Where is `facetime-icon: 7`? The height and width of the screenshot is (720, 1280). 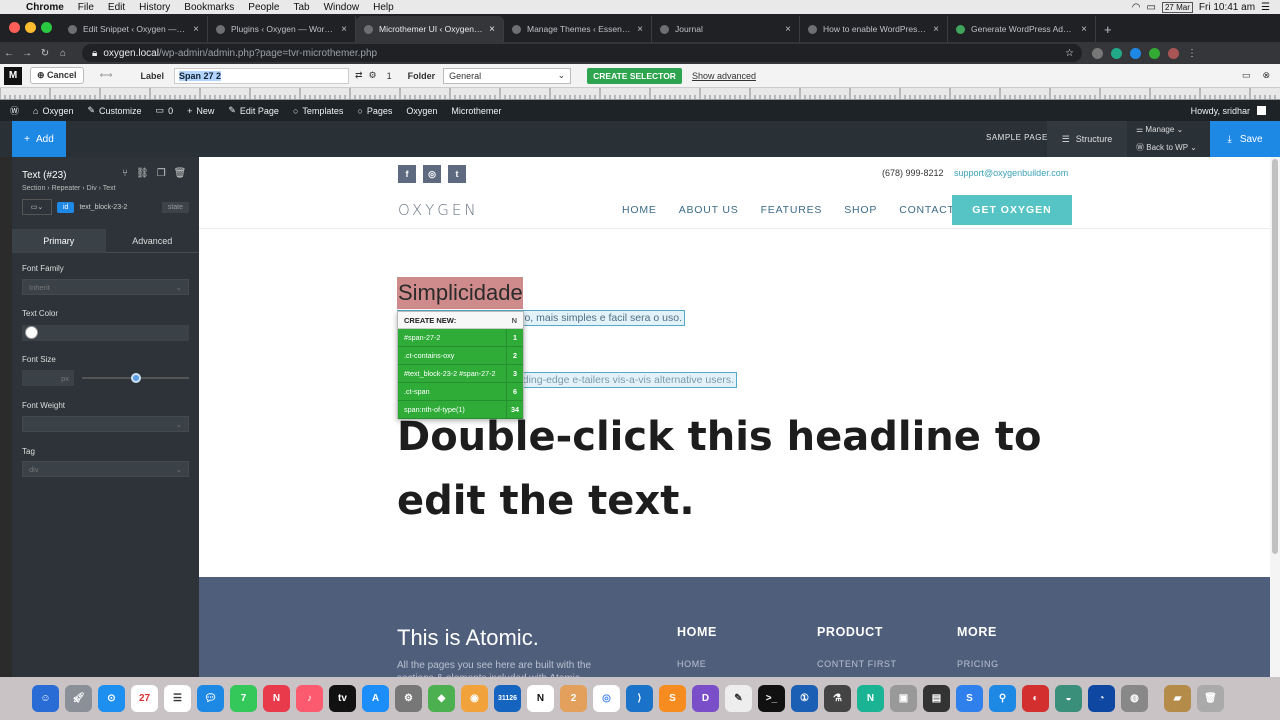
facetime-icon: 7 is located at coordinates (243, 698).